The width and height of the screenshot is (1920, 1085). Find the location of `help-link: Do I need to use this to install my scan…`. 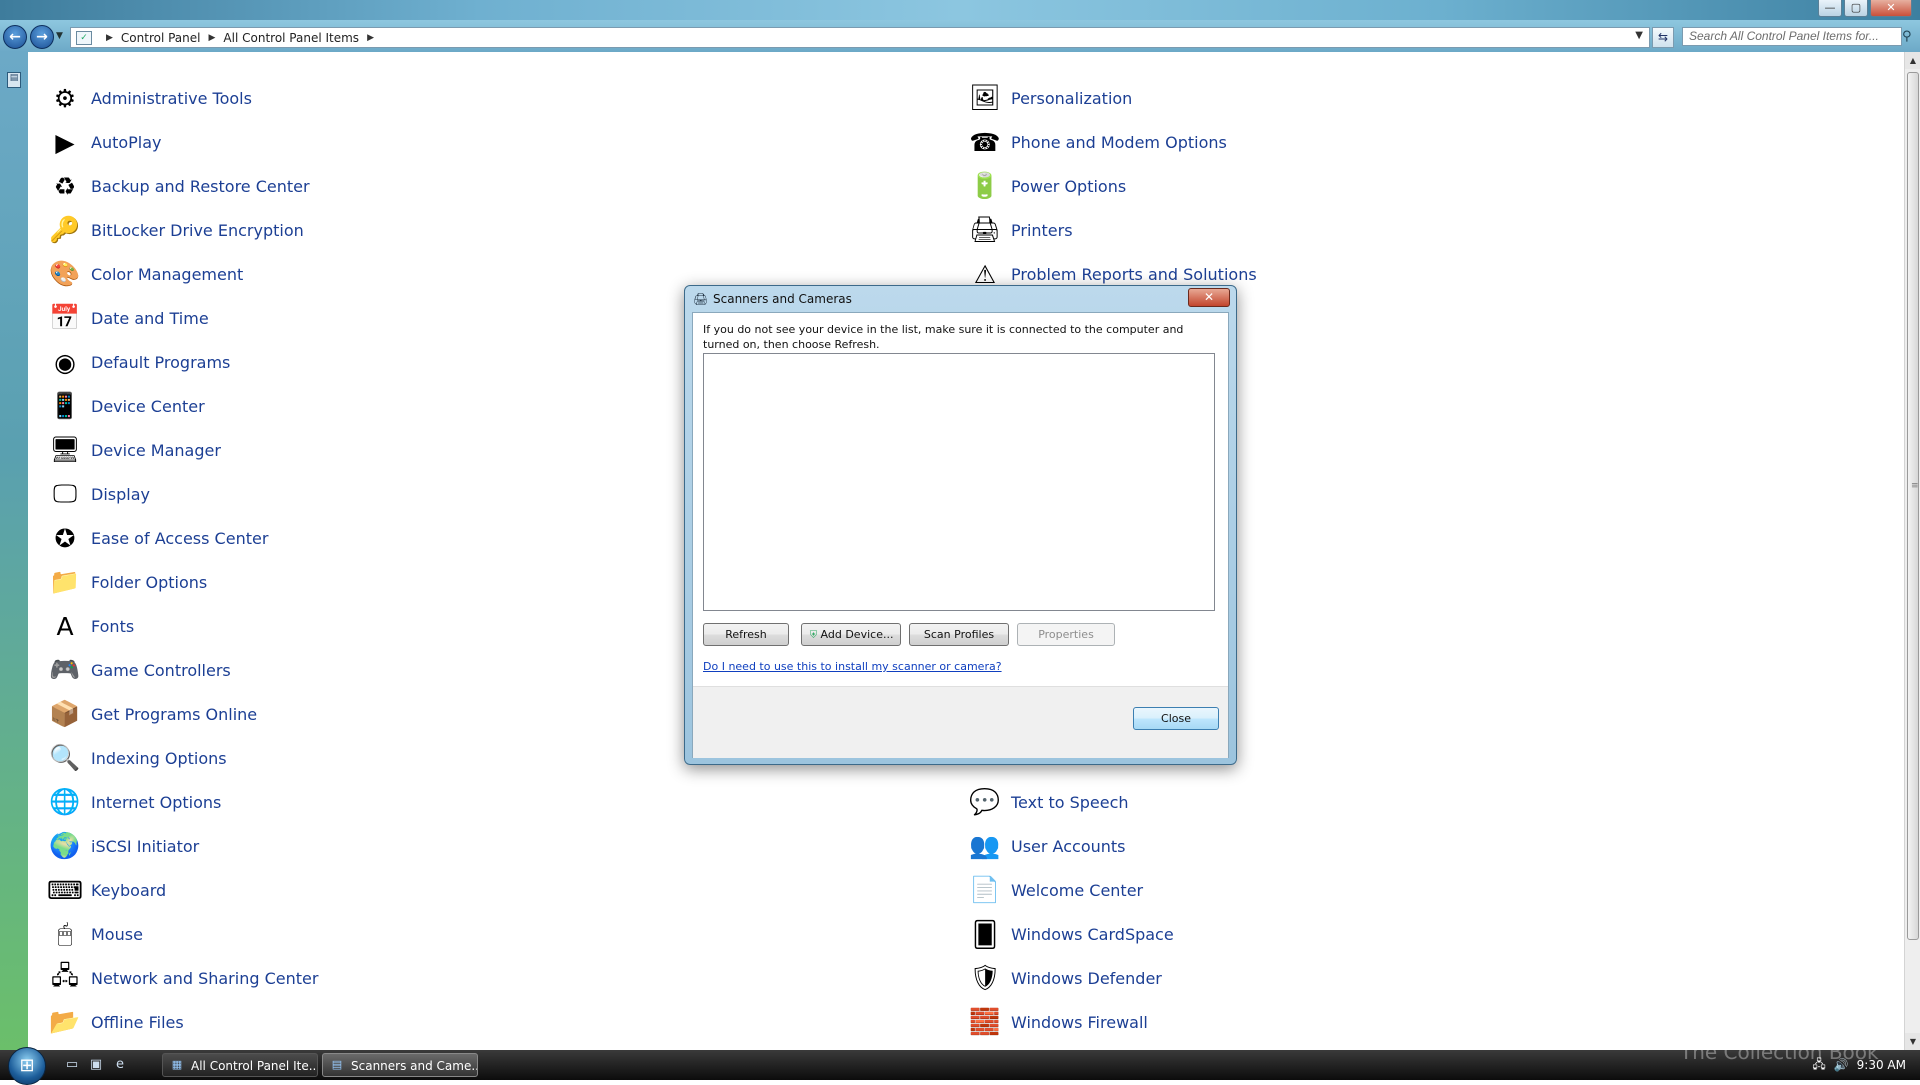

help-link: Do I need to use this to install my scan… is located at coordinates (852, 666).